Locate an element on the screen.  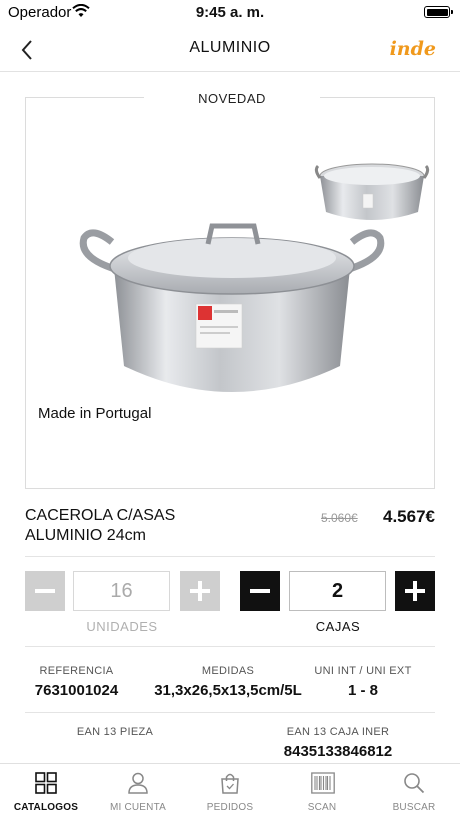
reference-value: 7631001024 is located at coordinates (76, 690).